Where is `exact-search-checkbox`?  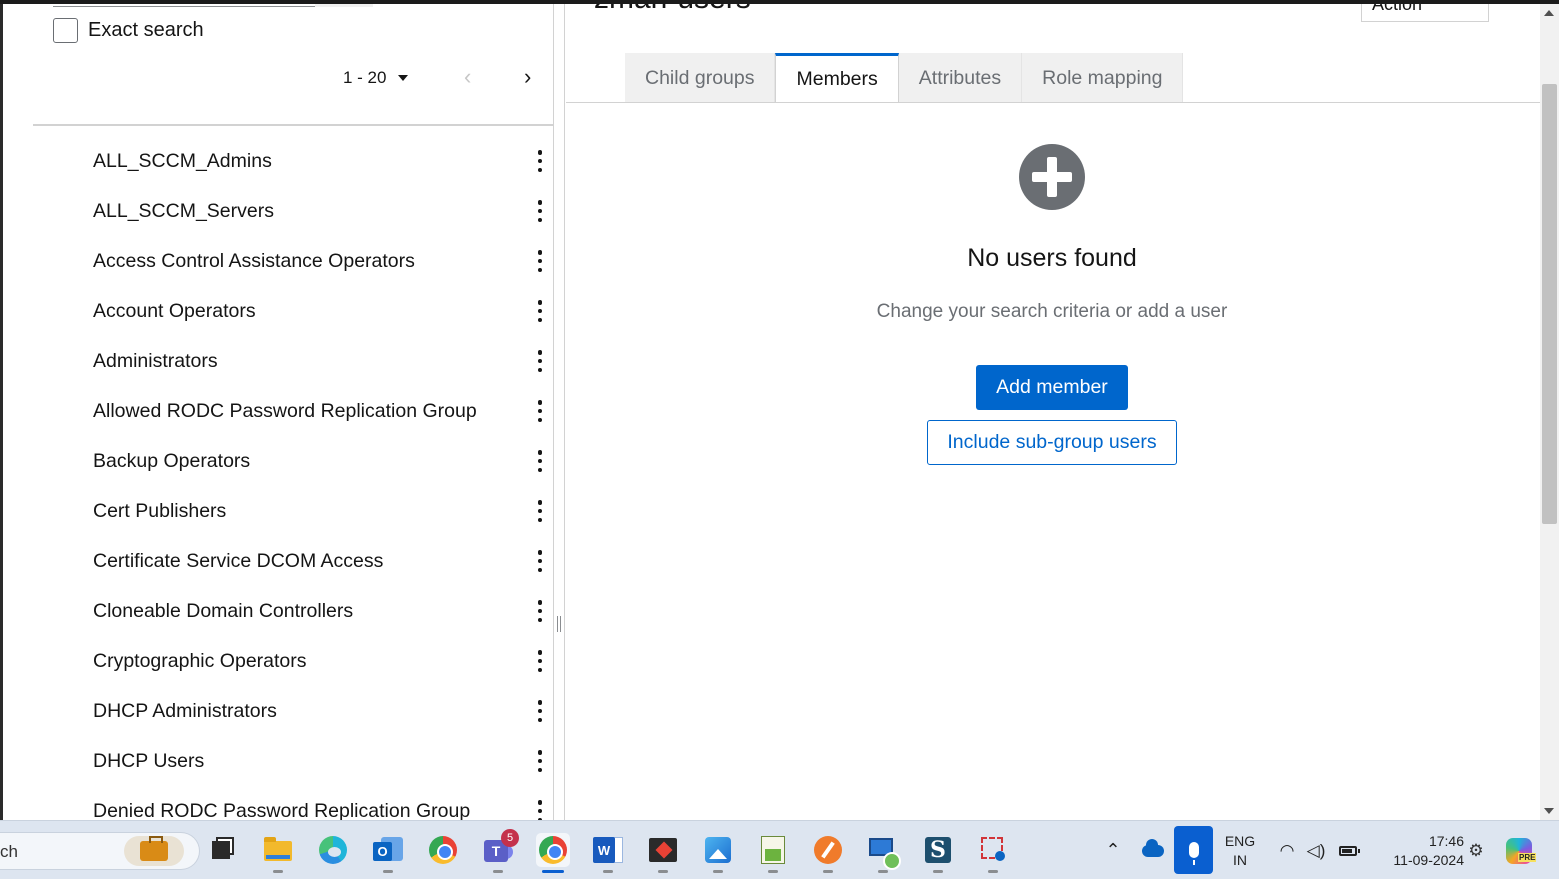 exact-search-checkbox is located at coordinates (65, 30).